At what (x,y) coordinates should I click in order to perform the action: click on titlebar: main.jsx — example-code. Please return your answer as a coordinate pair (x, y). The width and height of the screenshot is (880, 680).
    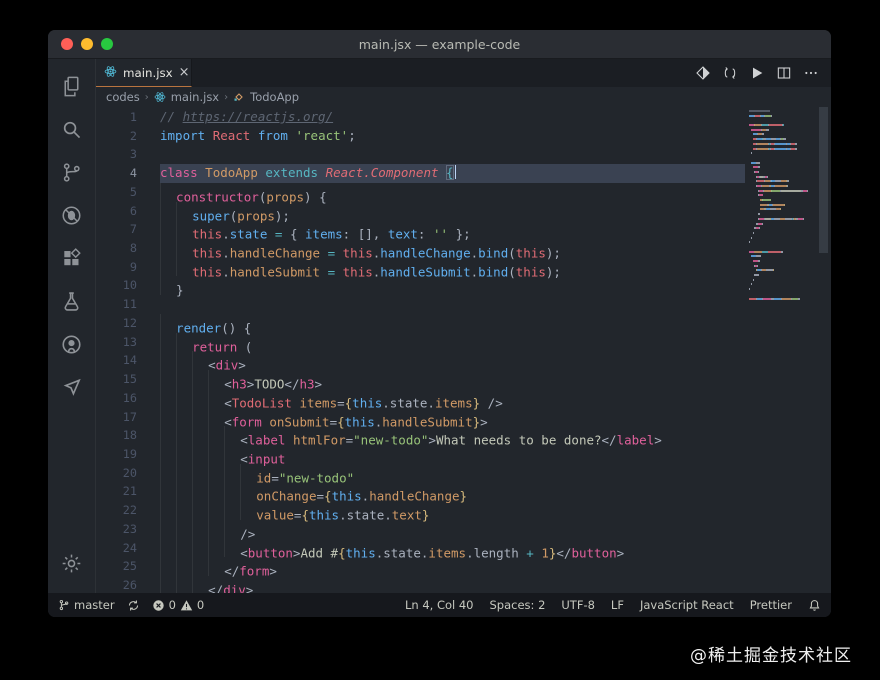
    Looking at the image, I should click on (439, 44).